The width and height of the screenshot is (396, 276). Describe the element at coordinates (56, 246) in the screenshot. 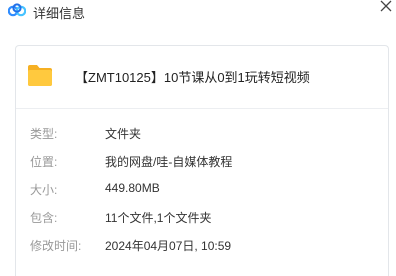

I see `modified-time-label: 修改时间:` at that location.